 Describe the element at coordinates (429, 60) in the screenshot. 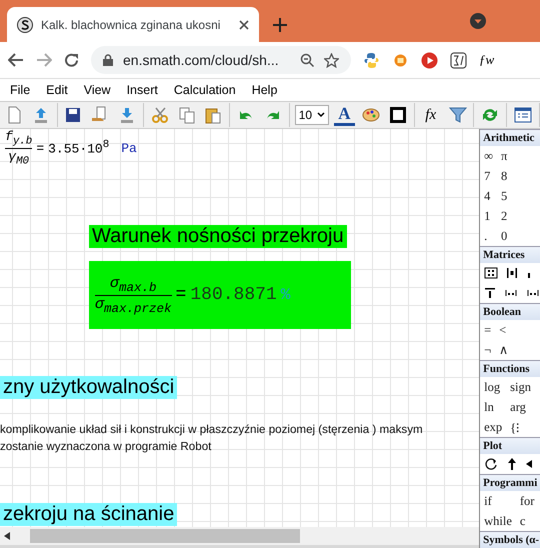

I see `play-icon` at that location.